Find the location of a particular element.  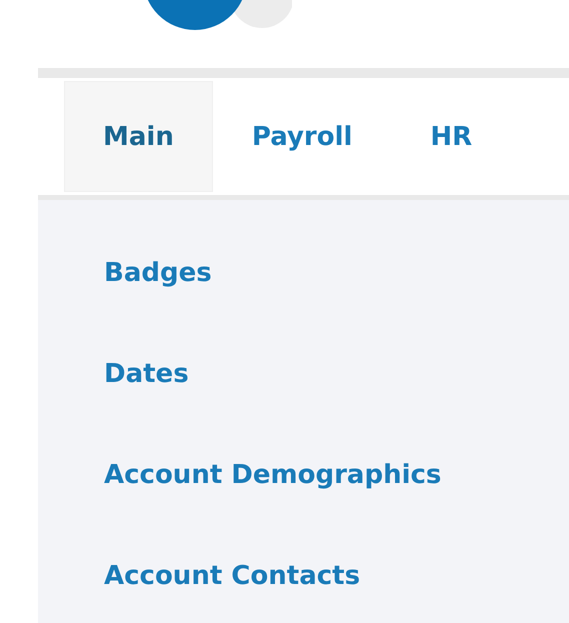

menu-link: Dates is located at coordinates (146, 373).